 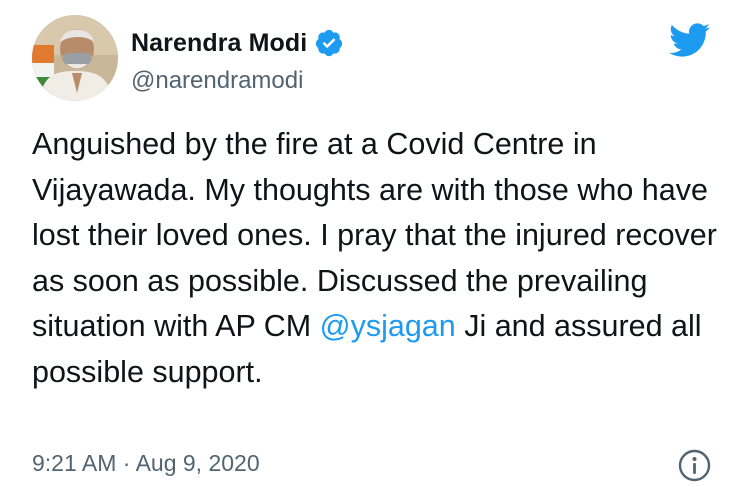 I want to click on tweet-time: 9:21 AM, so click(x=74, y=463).